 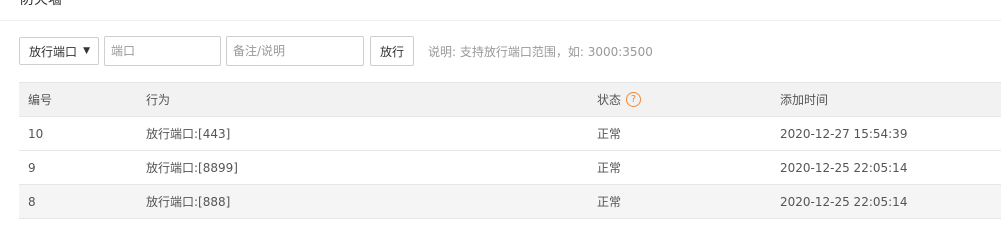 What do you see at coordinates (510, 168) in the screenshot?
I see `table-row: 9 放行端口:[8899] 正常 2020-12-25 22:05:14` at bounding box center [510, 168].